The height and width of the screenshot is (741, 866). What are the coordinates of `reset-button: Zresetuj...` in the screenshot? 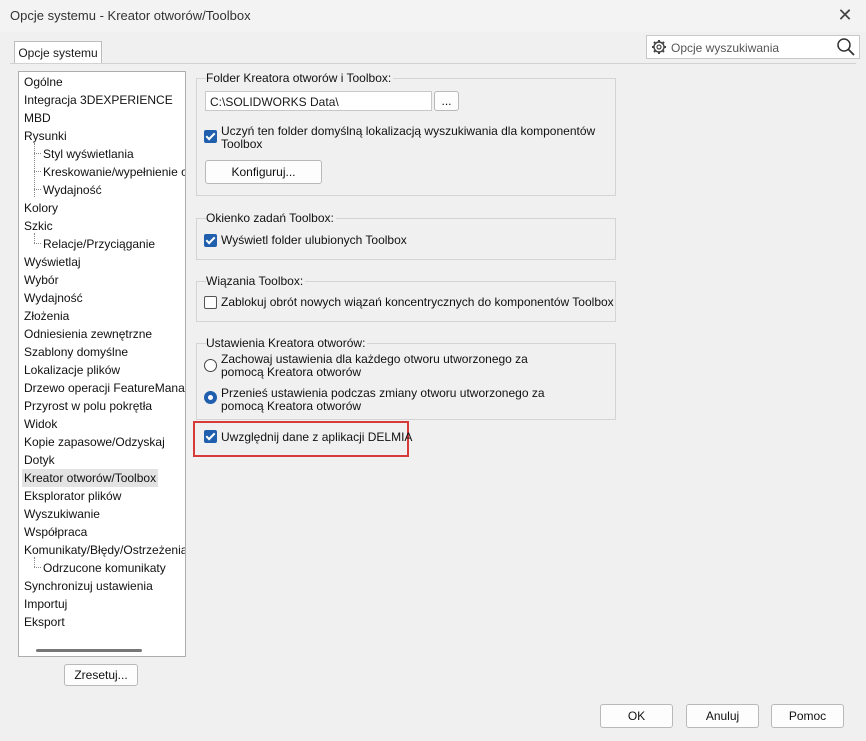 It's located at (101, 675).